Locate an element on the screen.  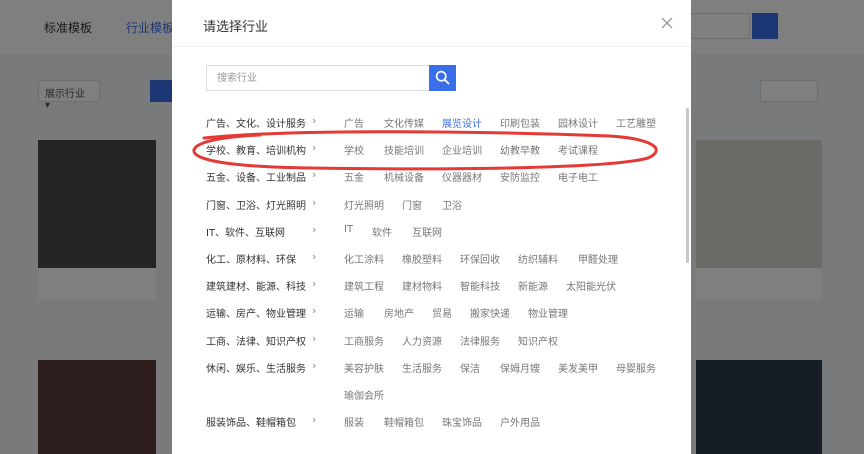
industry-subcategory: 生活服务 is located at coordinates (422, 367).